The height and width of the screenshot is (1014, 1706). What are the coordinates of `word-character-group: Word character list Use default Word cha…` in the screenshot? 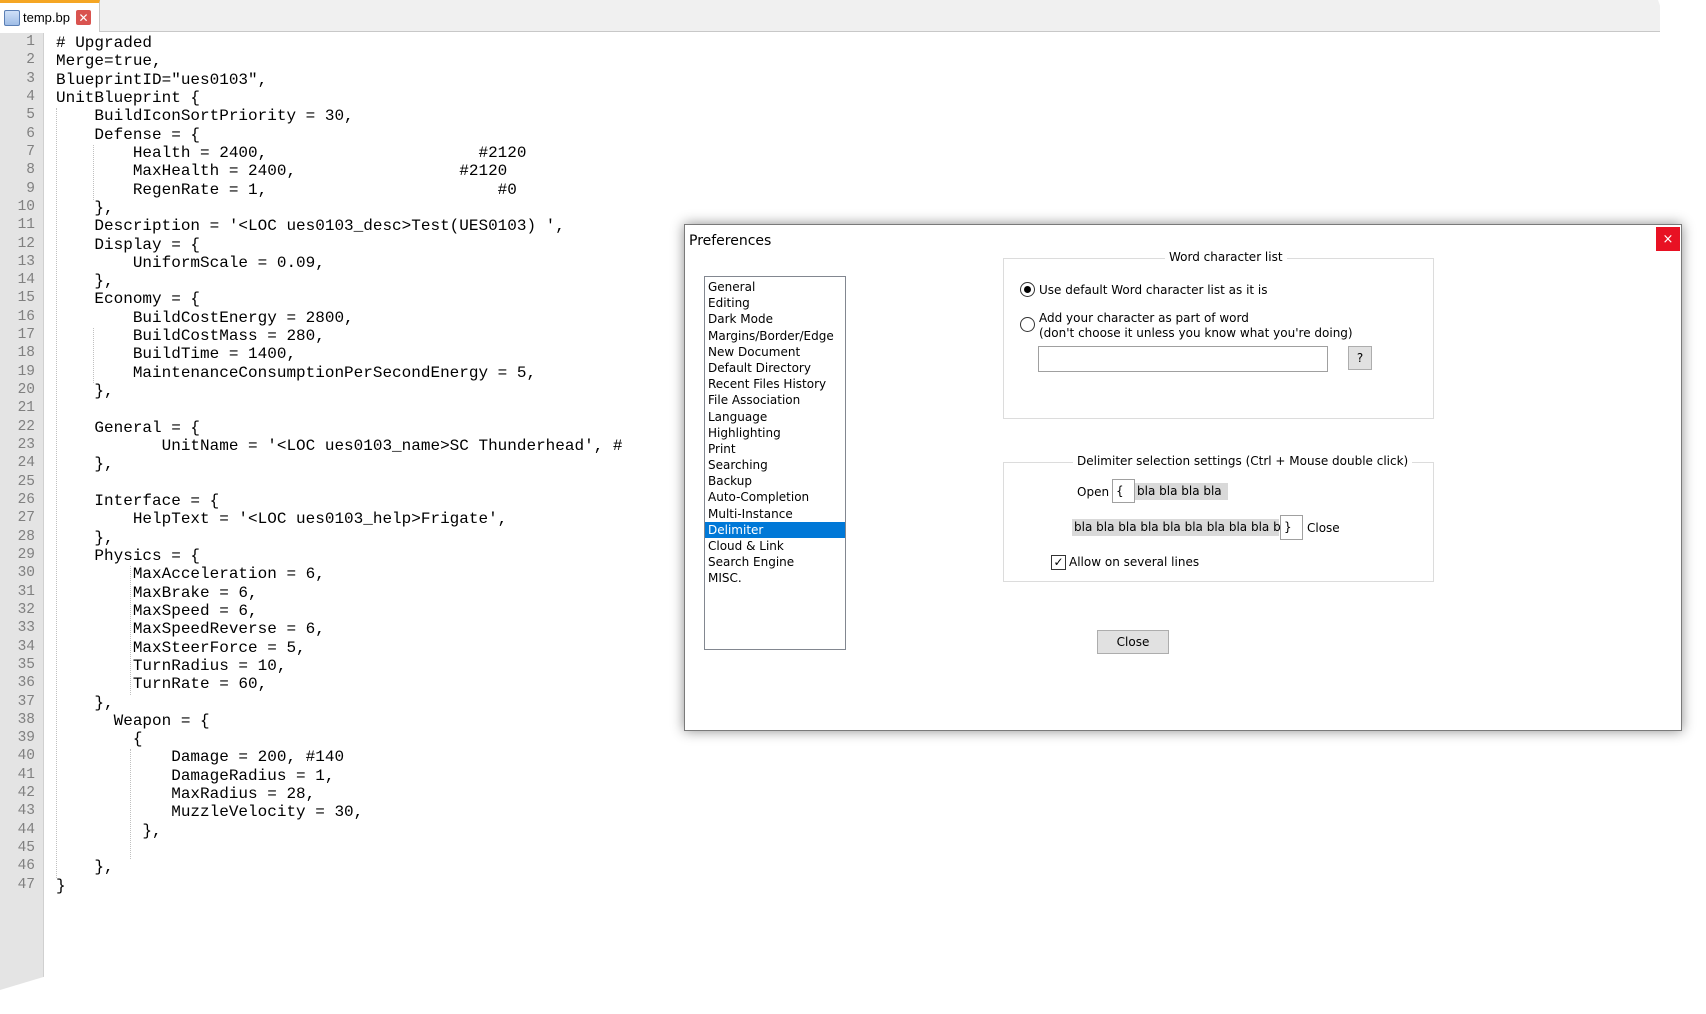 It's located at (1218, 334).